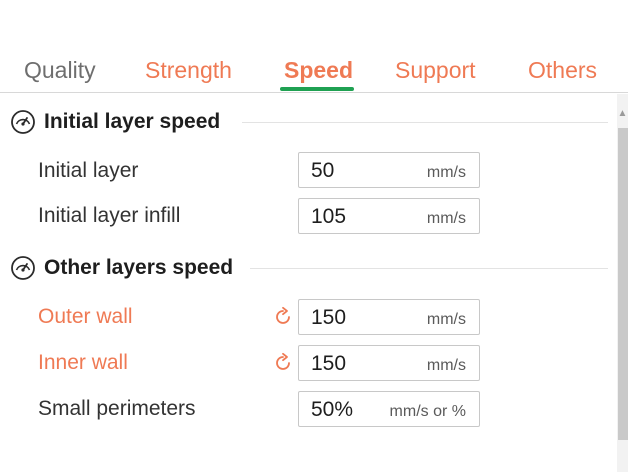 This screenshot has width=628, height=472. Describe the element at coordinates (109, 215) in the screenshot. I see `initial-layer-infill-label: Initial layer infill` at that location.